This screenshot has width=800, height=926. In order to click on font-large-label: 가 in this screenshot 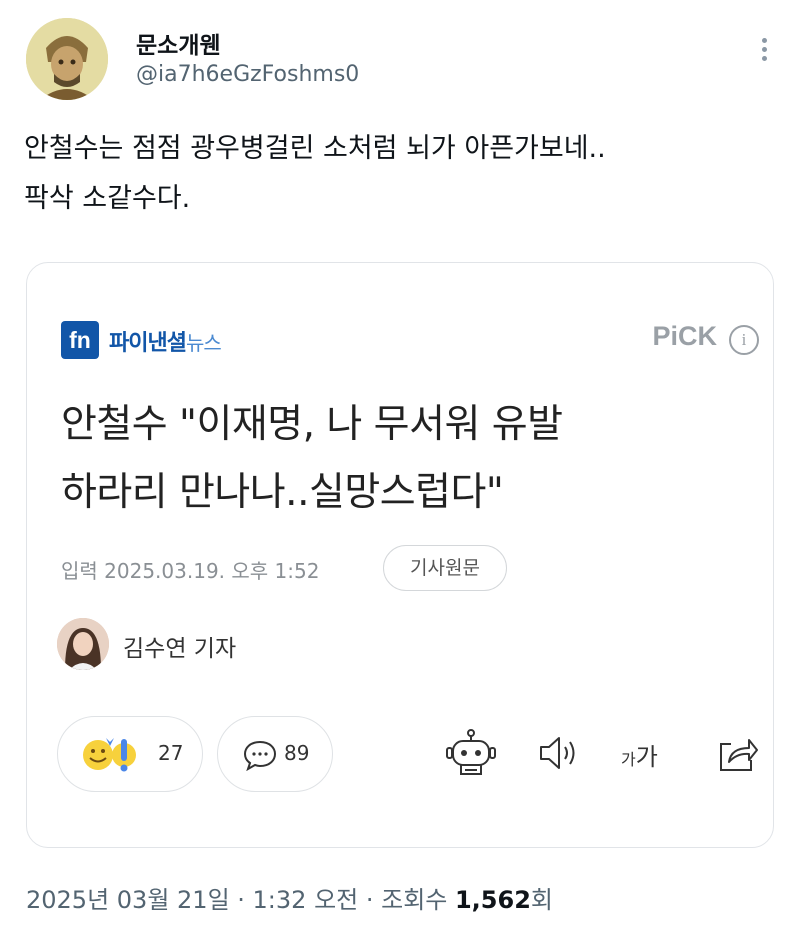, I will do `click(646, 757)`.